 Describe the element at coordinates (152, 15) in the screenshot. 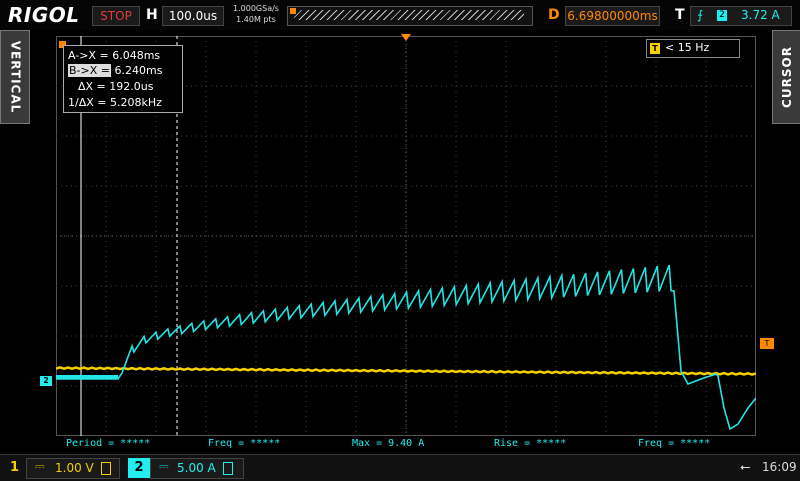

I see `horizontal-label: H` at that location.